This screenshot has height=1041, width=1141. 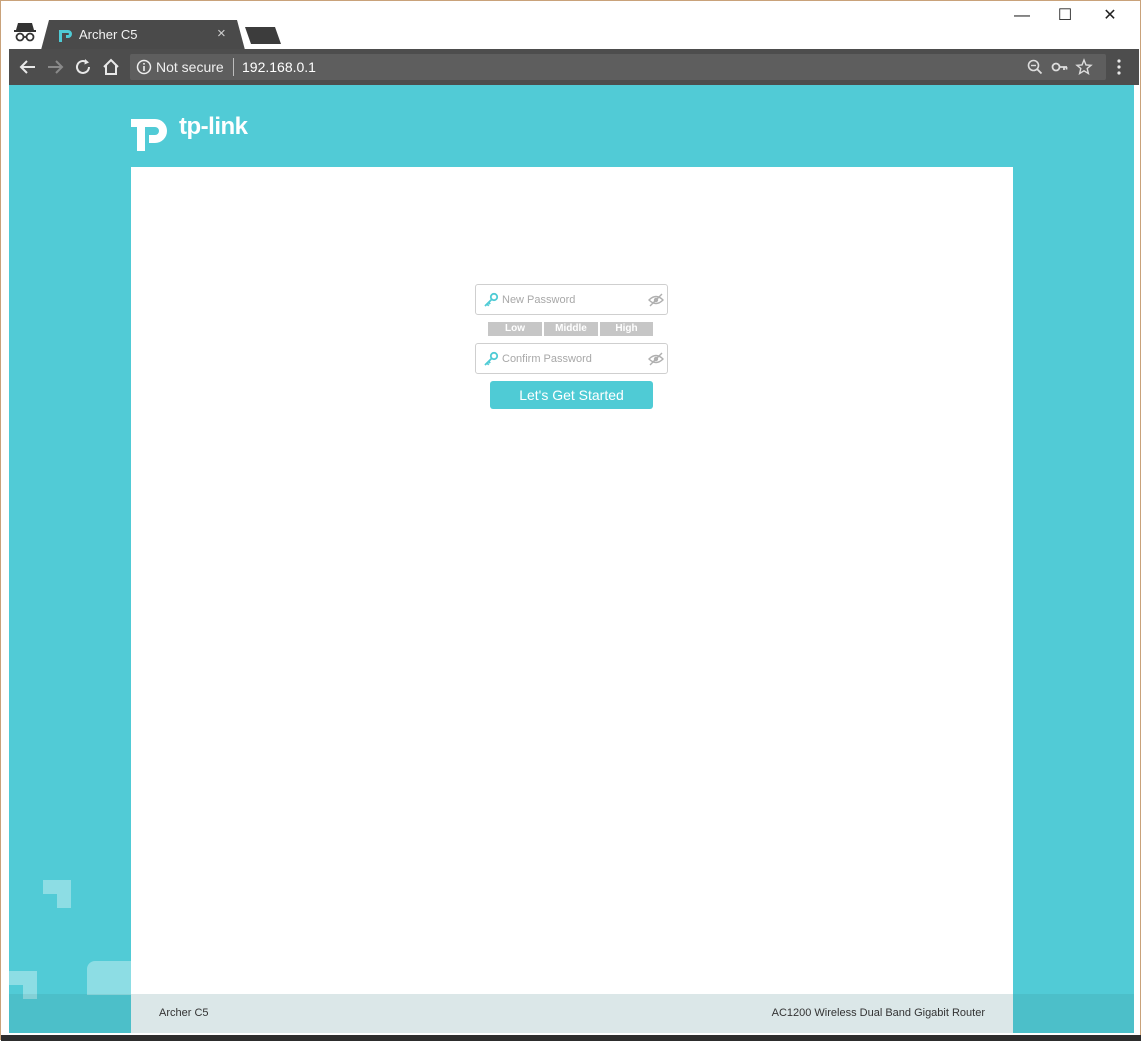 What do you see at coordinates (149, 135) in the screenshot?
I see `tplink-logo-mark-icon` at bounding box center [149, 135].